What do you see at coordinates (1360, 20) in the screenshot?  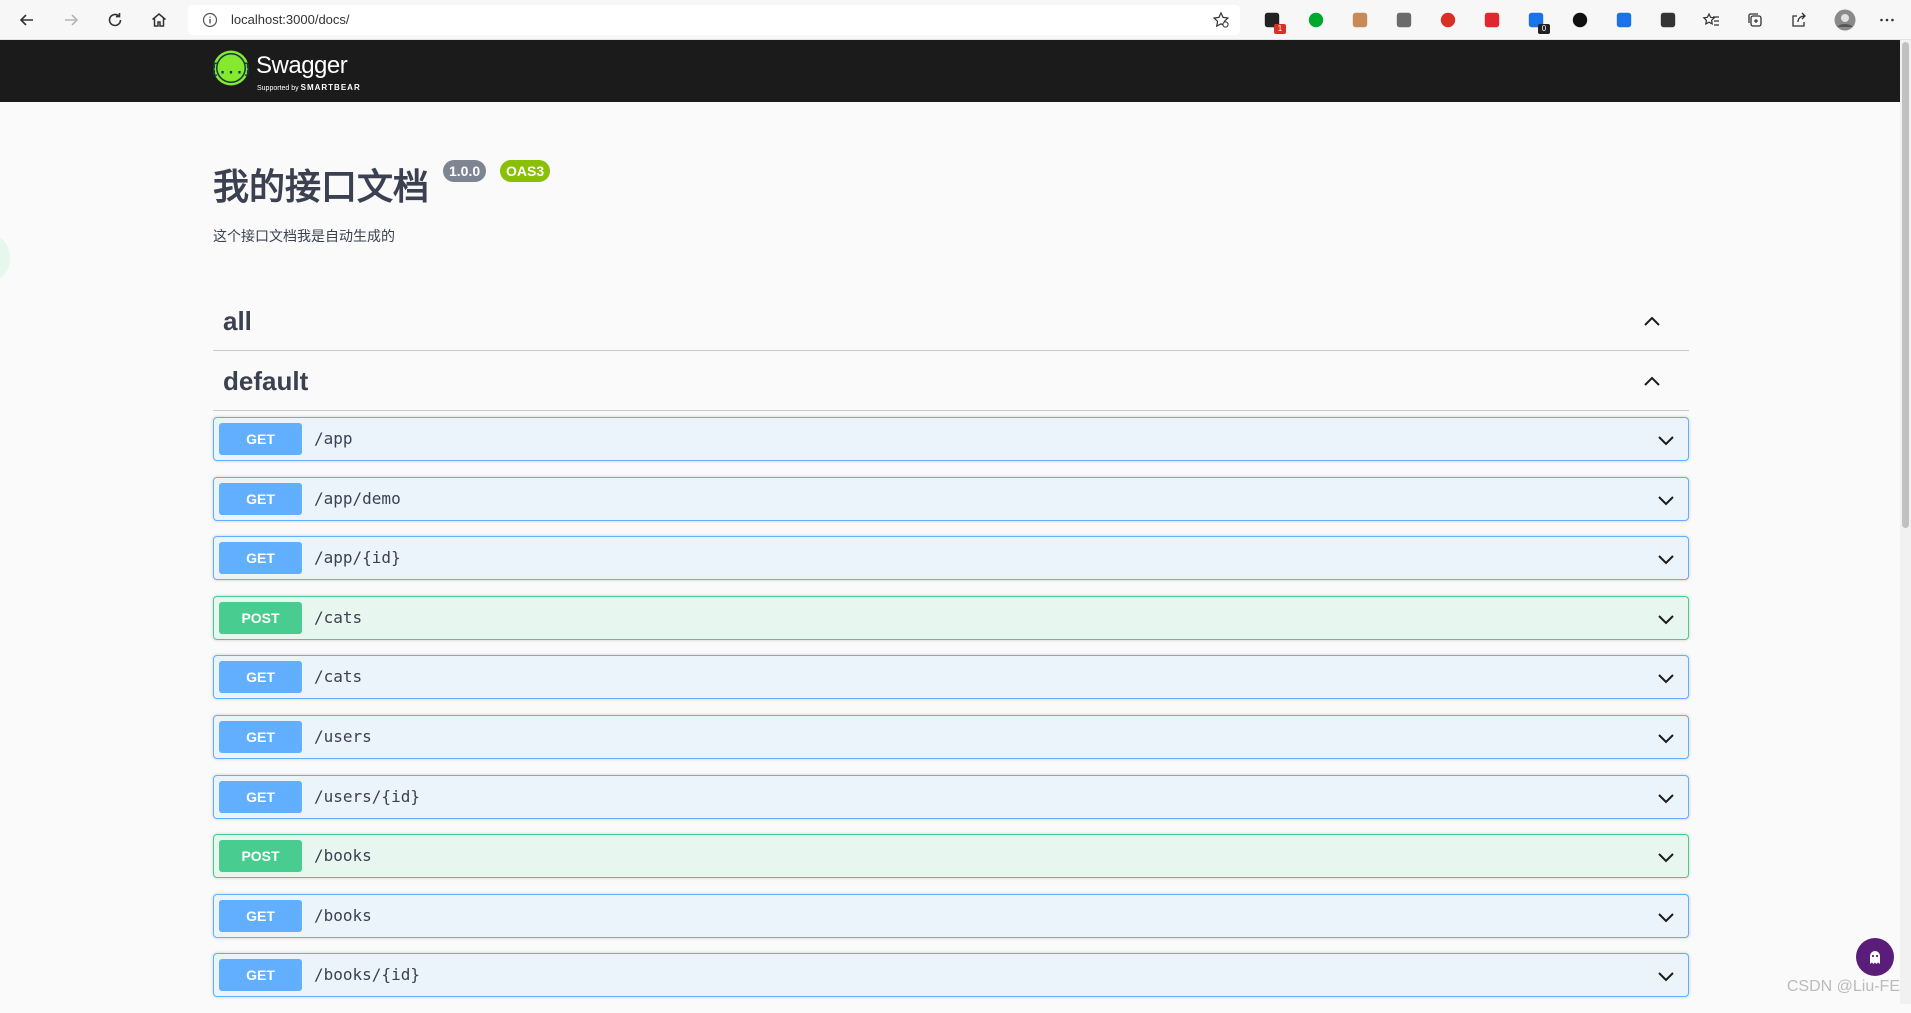 I see `avatar-extension-icon` at bounding box center [1360, 20].